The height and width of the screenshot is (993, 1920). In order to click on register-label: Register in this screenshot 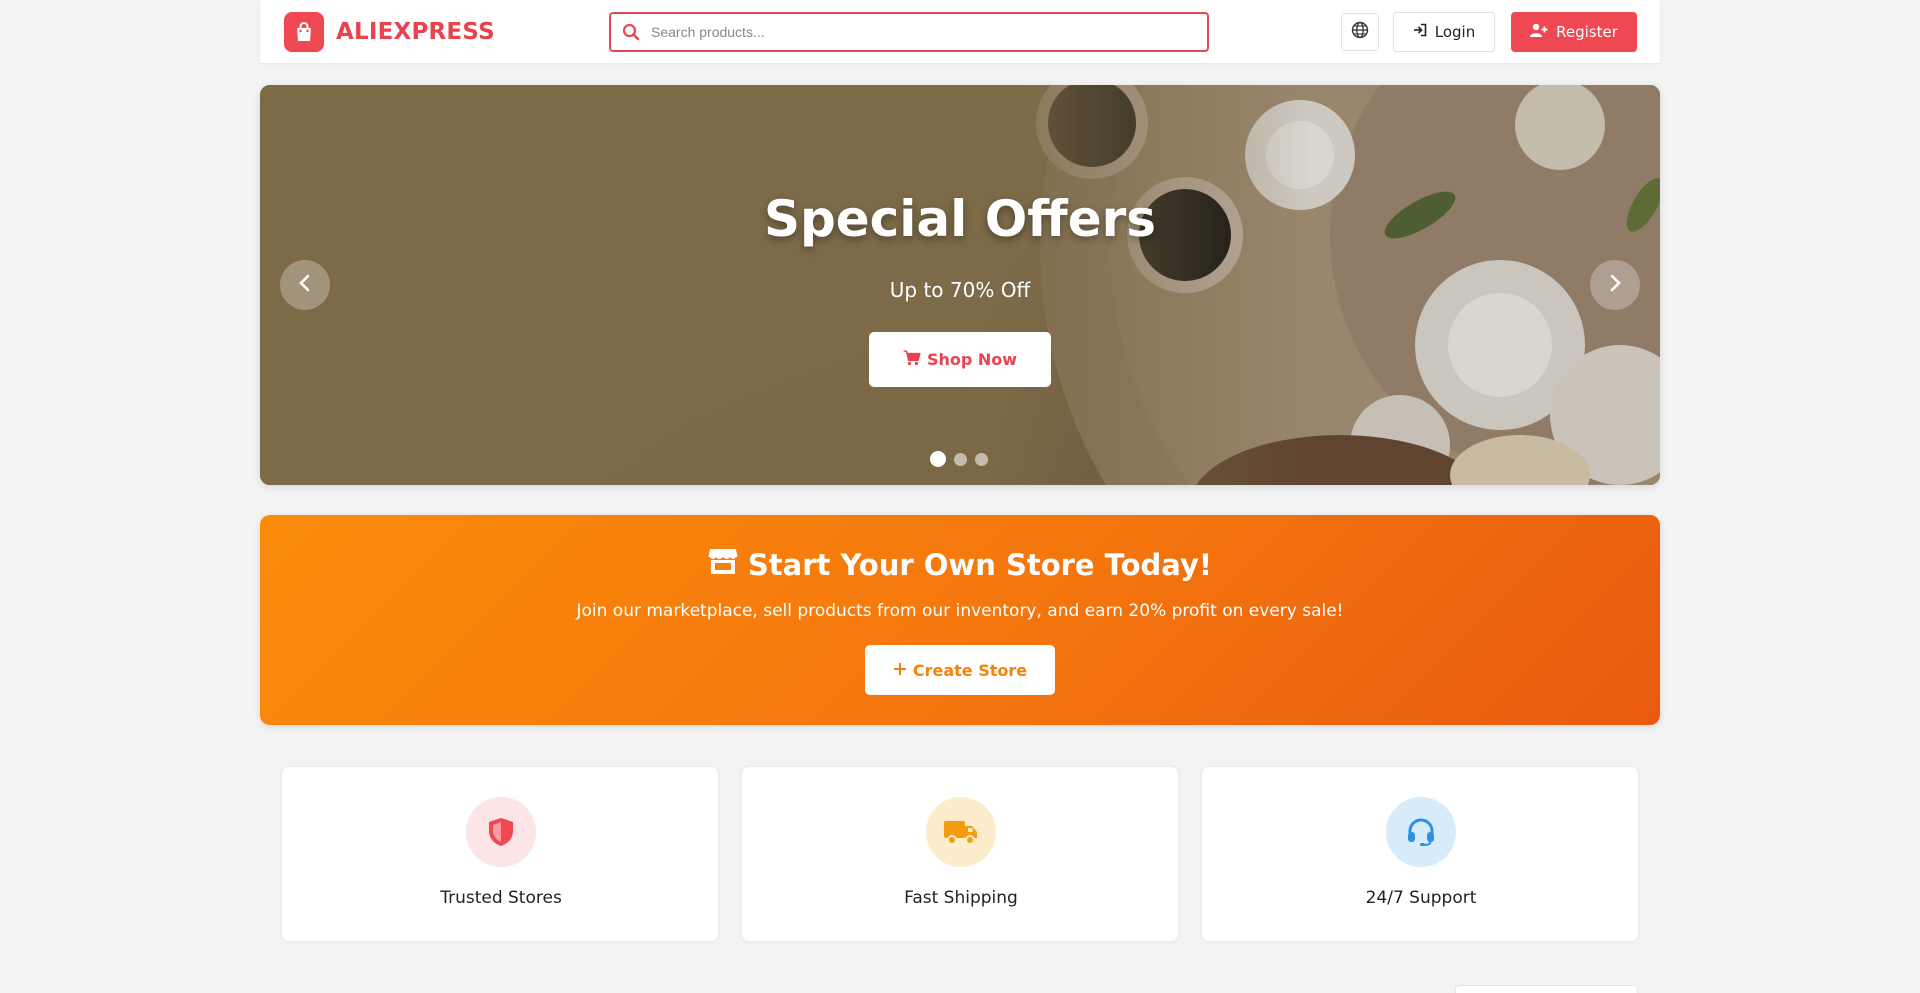, I will do `click(1587, 32)`.